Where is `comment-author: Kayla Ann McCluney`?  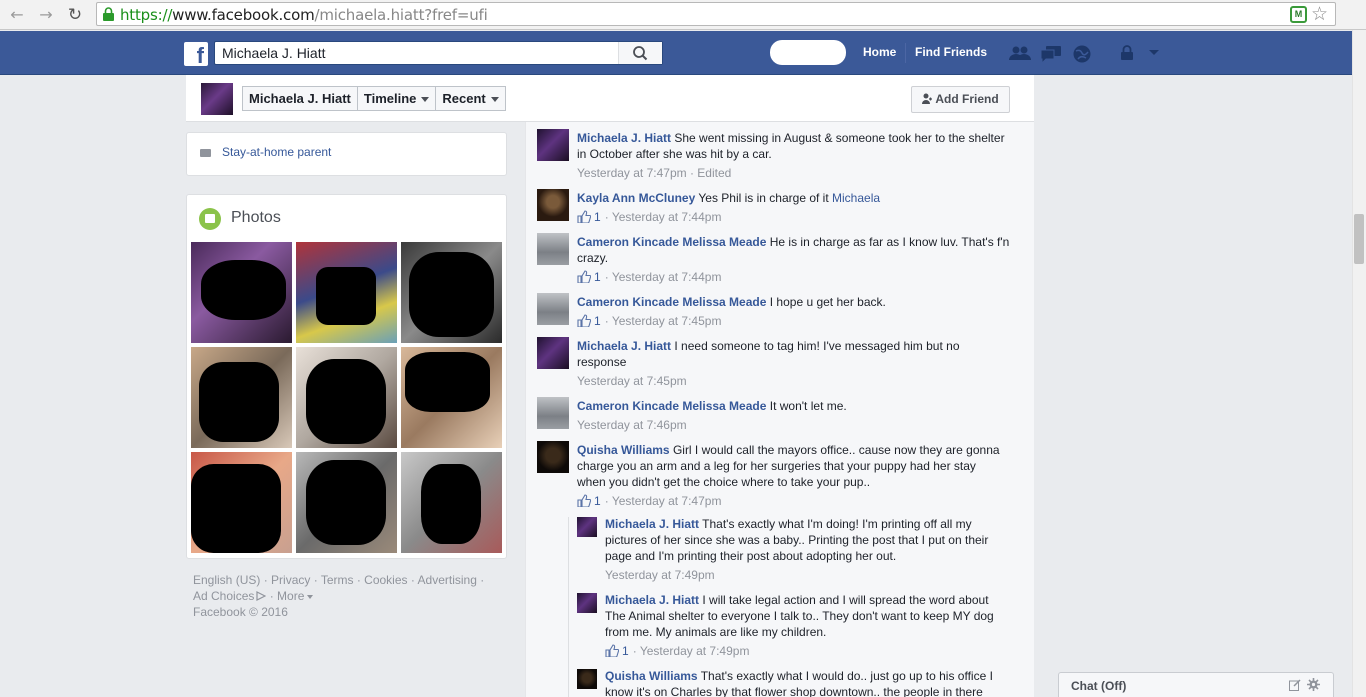
comment-author: Kayla Ann McCluney is located at coordinates (636, 198).